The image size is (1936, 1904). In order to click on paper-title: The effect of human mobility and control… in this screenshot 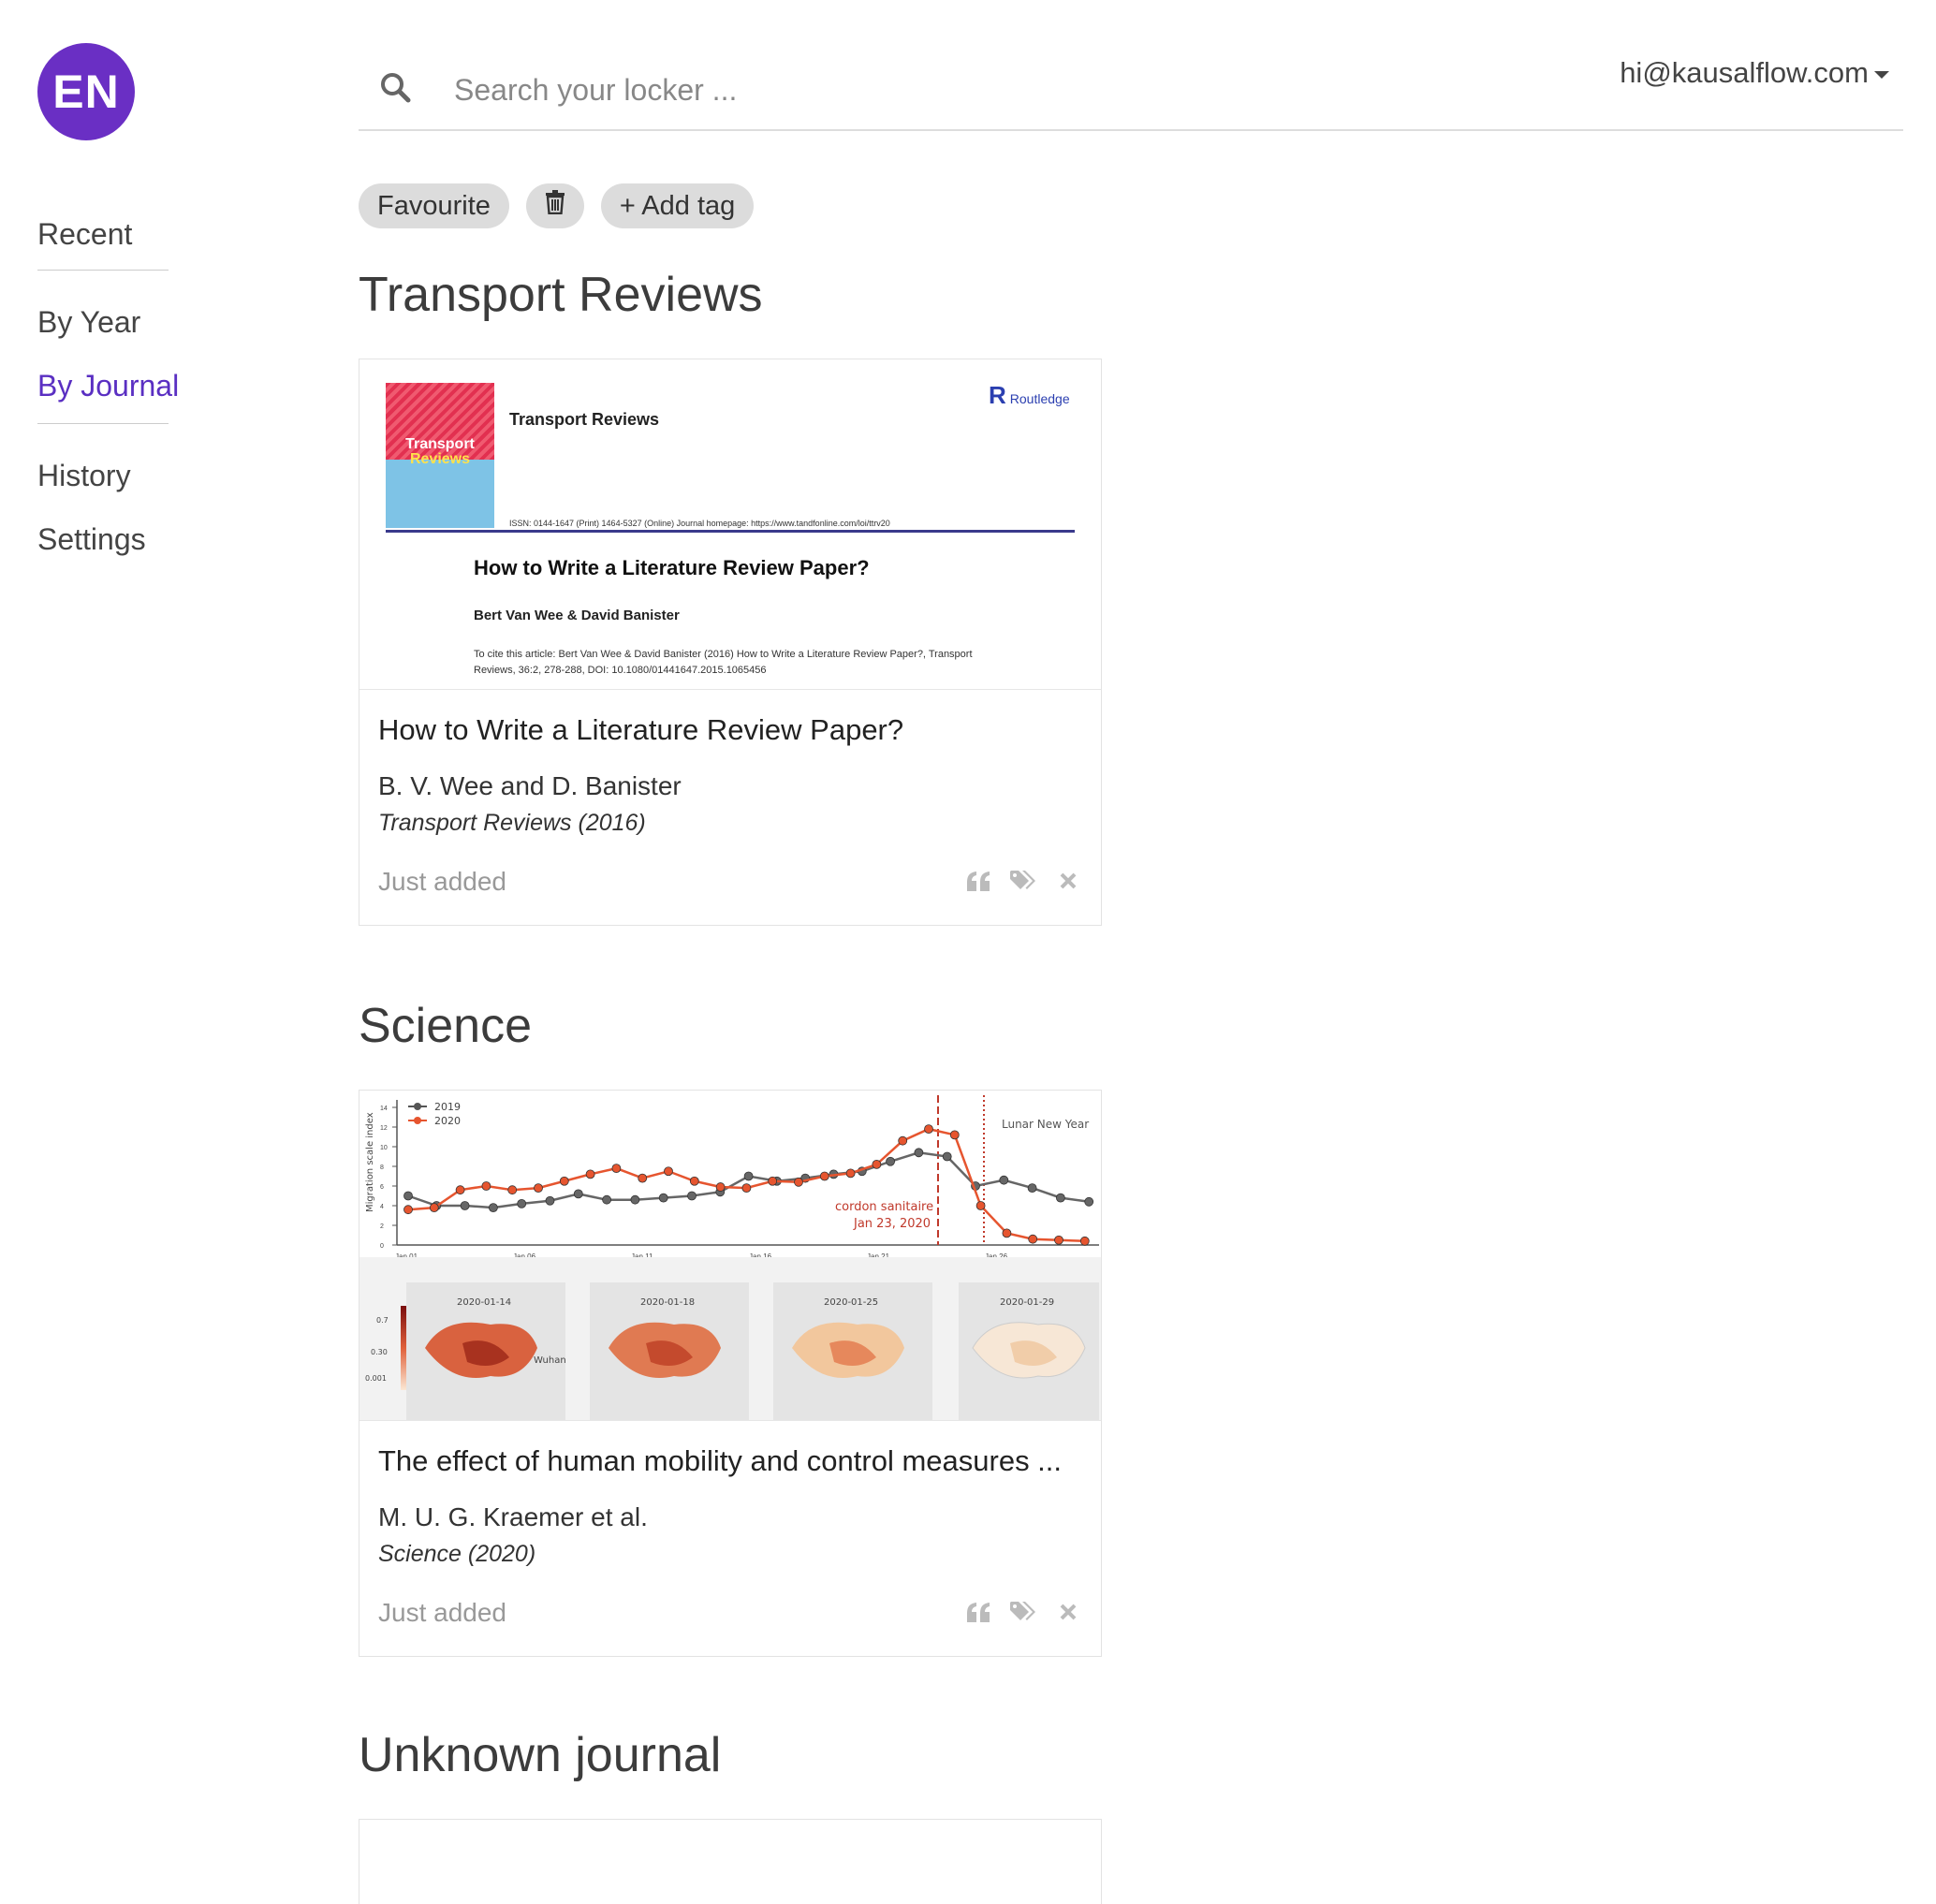, I will do `click(720, 1461)`.